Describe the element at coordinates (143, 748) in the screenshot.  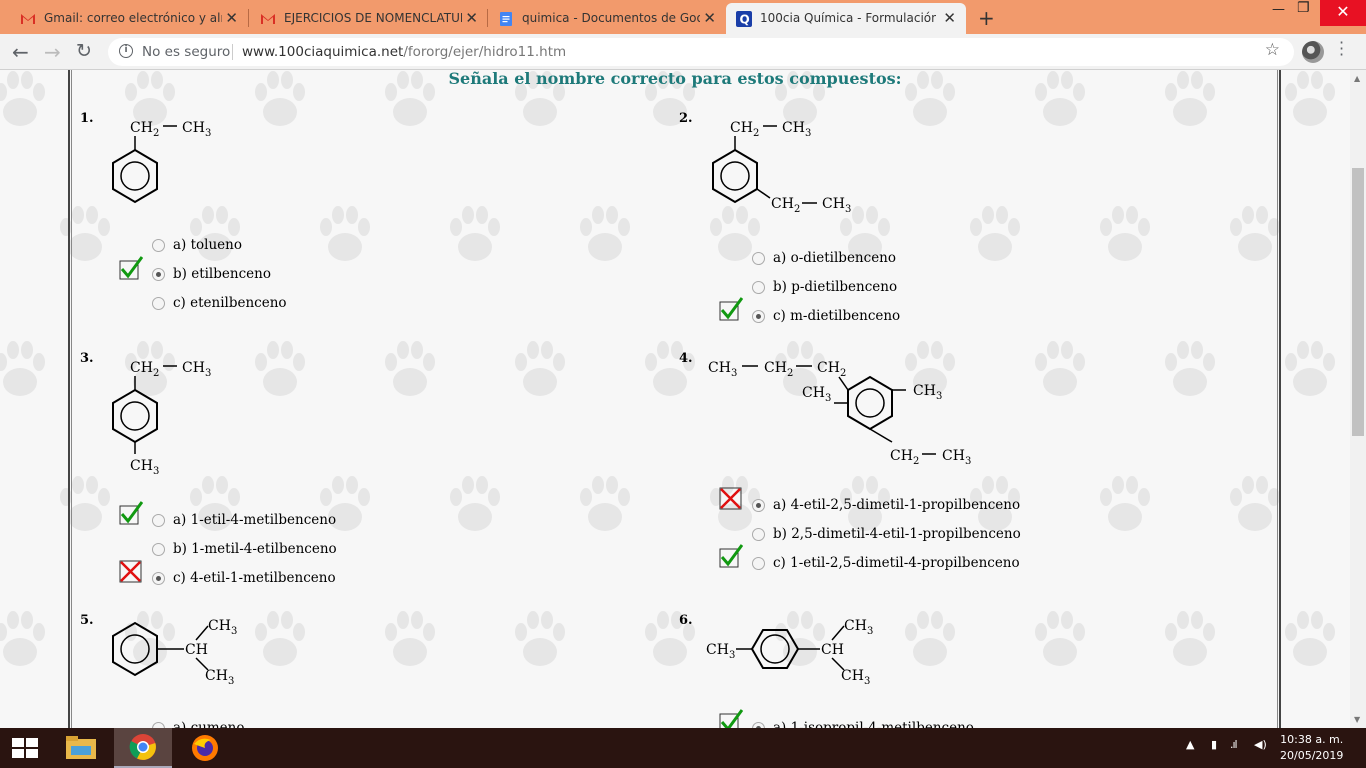
I see `chrome-taskbar-button` at that location.